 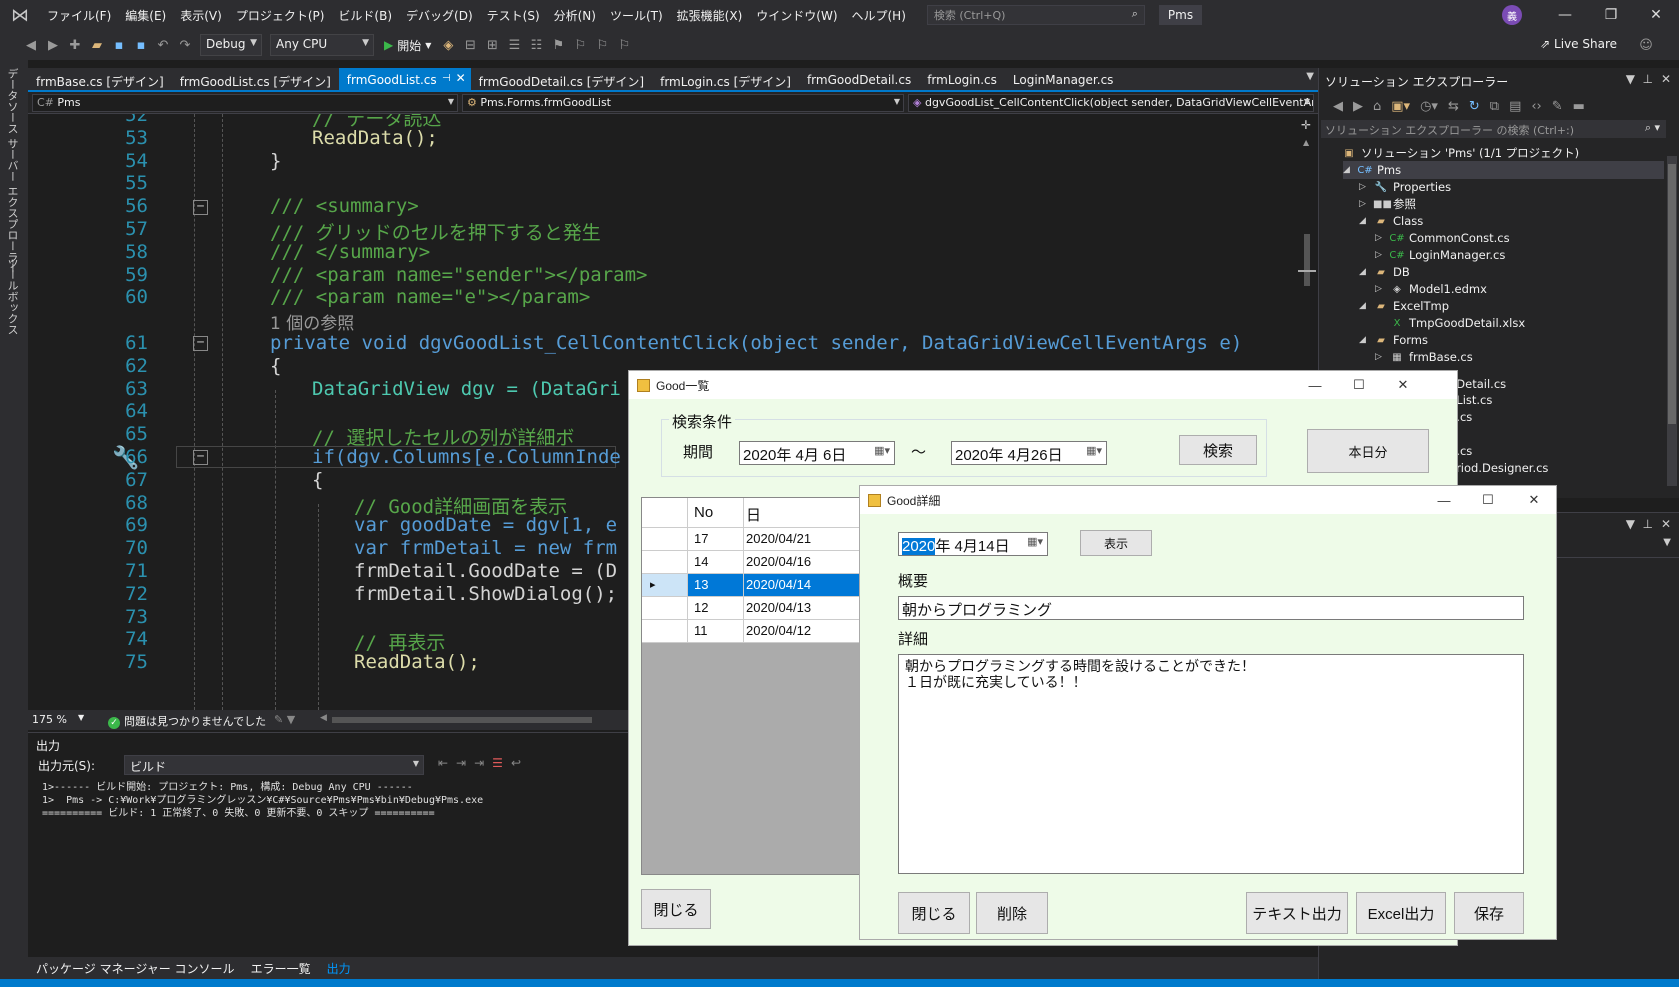 What do you see at coordinates (1493, 129) in the screenshot?
I see `solution-search-input: ソリューション エクスプローラー の検索 (Ctrl+:) ⌕ ▾` at bounding box center [1493, 129].